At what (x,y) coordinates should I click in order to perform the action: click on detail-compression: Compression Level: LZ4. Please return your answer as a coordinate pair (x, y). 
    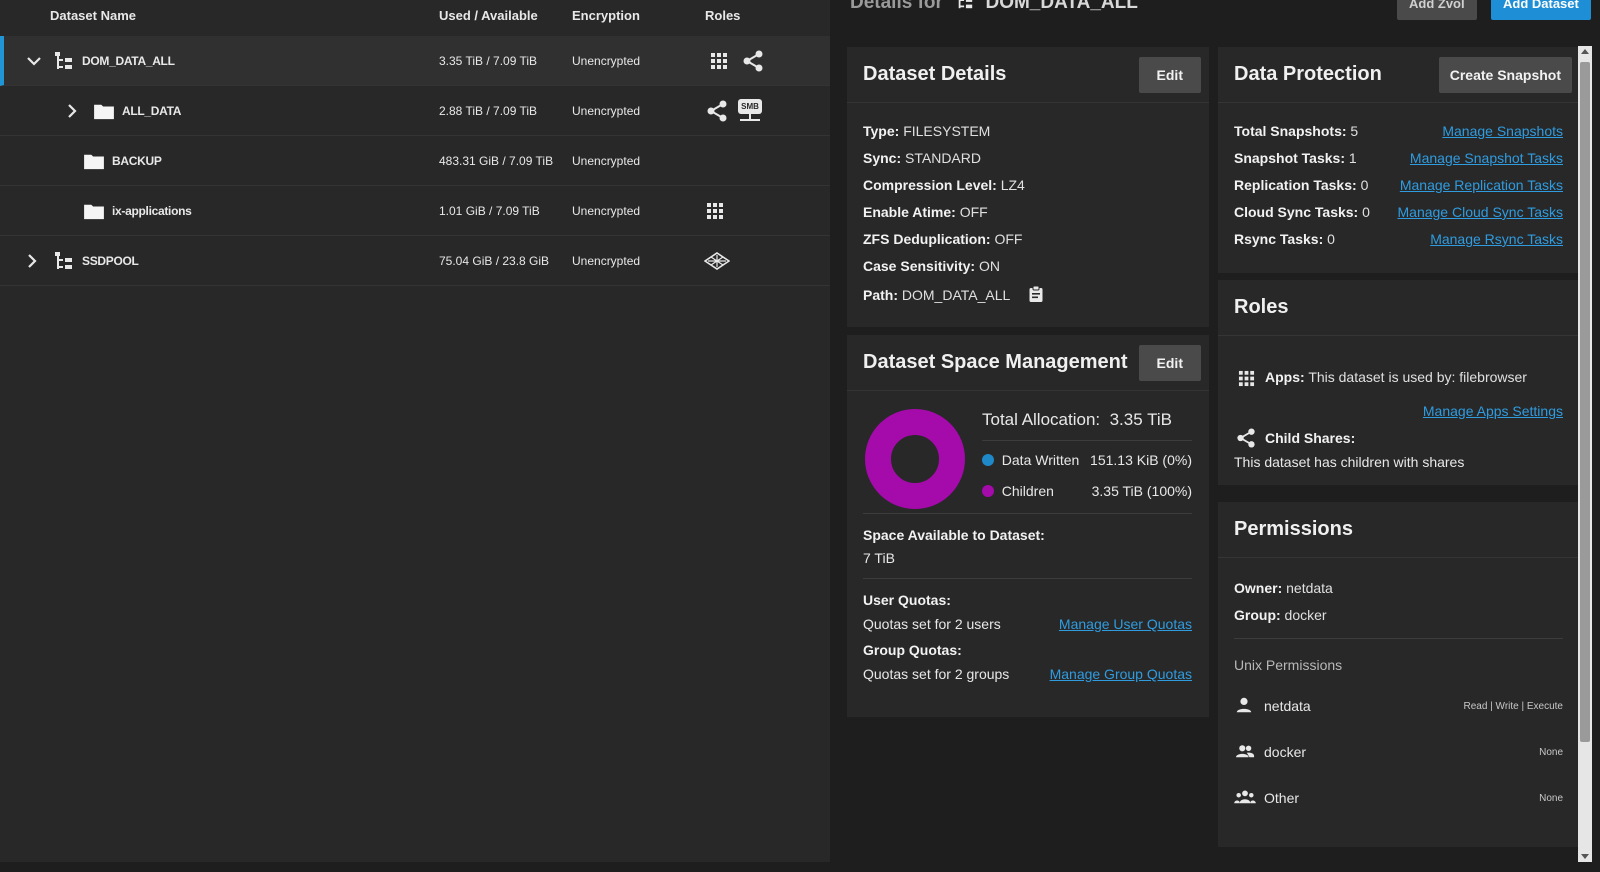
    Looking at the image, I should click on (944, 185).